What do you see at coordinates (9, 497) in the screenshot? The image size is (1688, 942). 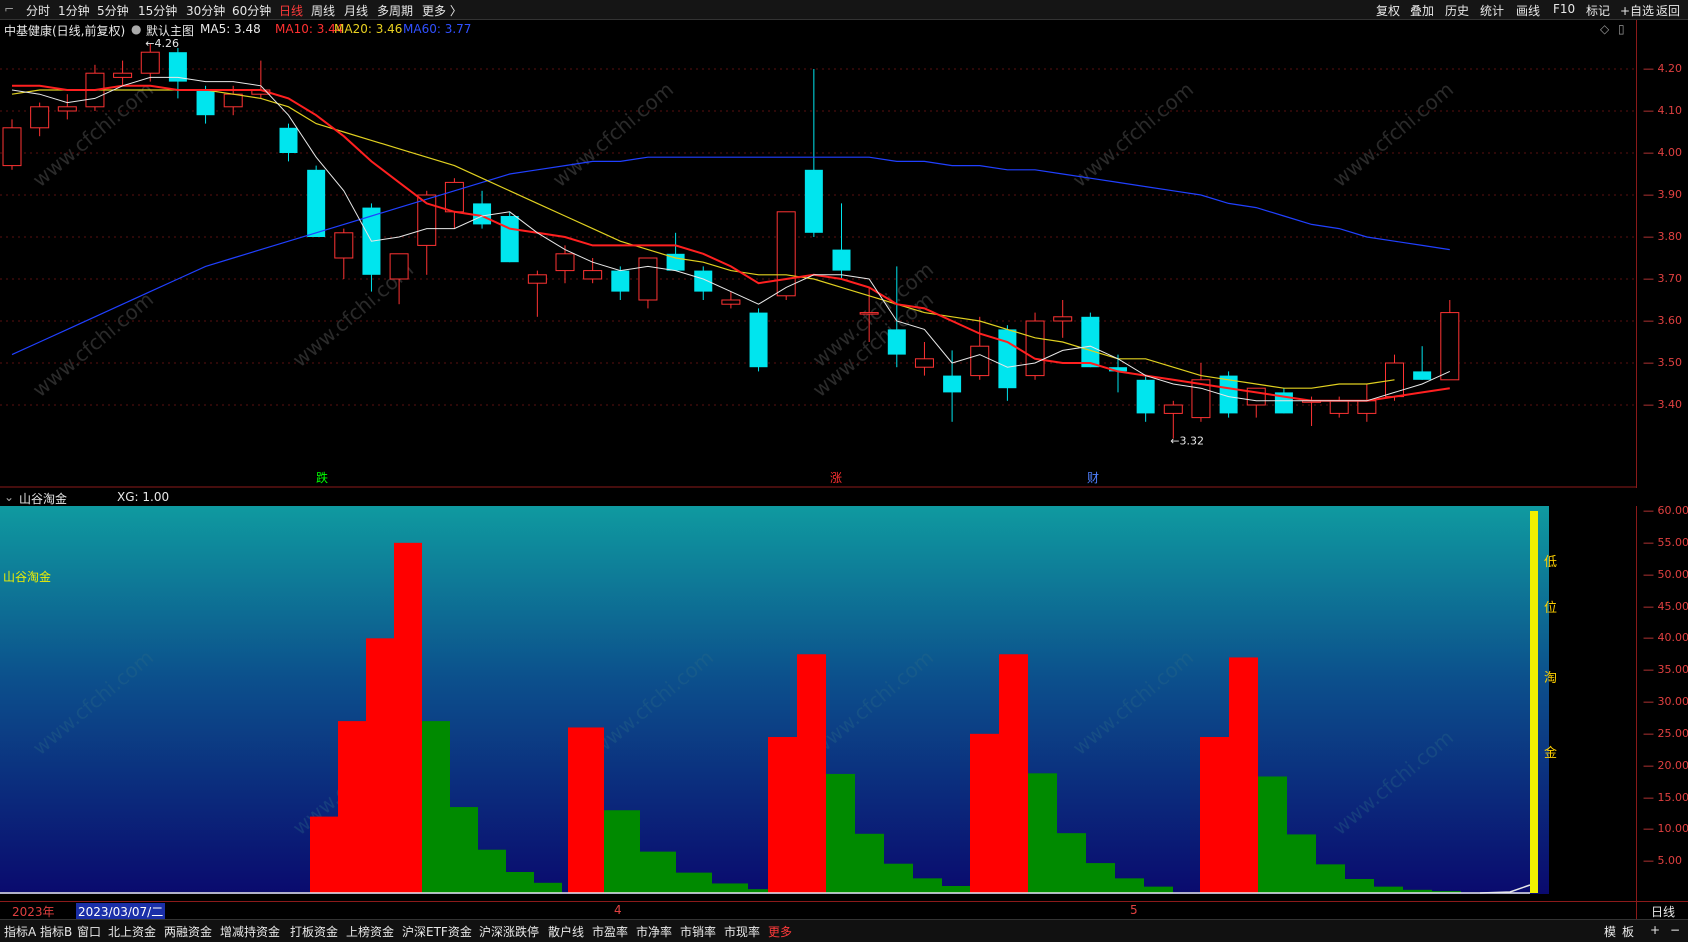 I see `collapse-icon: ⌄` at bounding box center [9, 497].